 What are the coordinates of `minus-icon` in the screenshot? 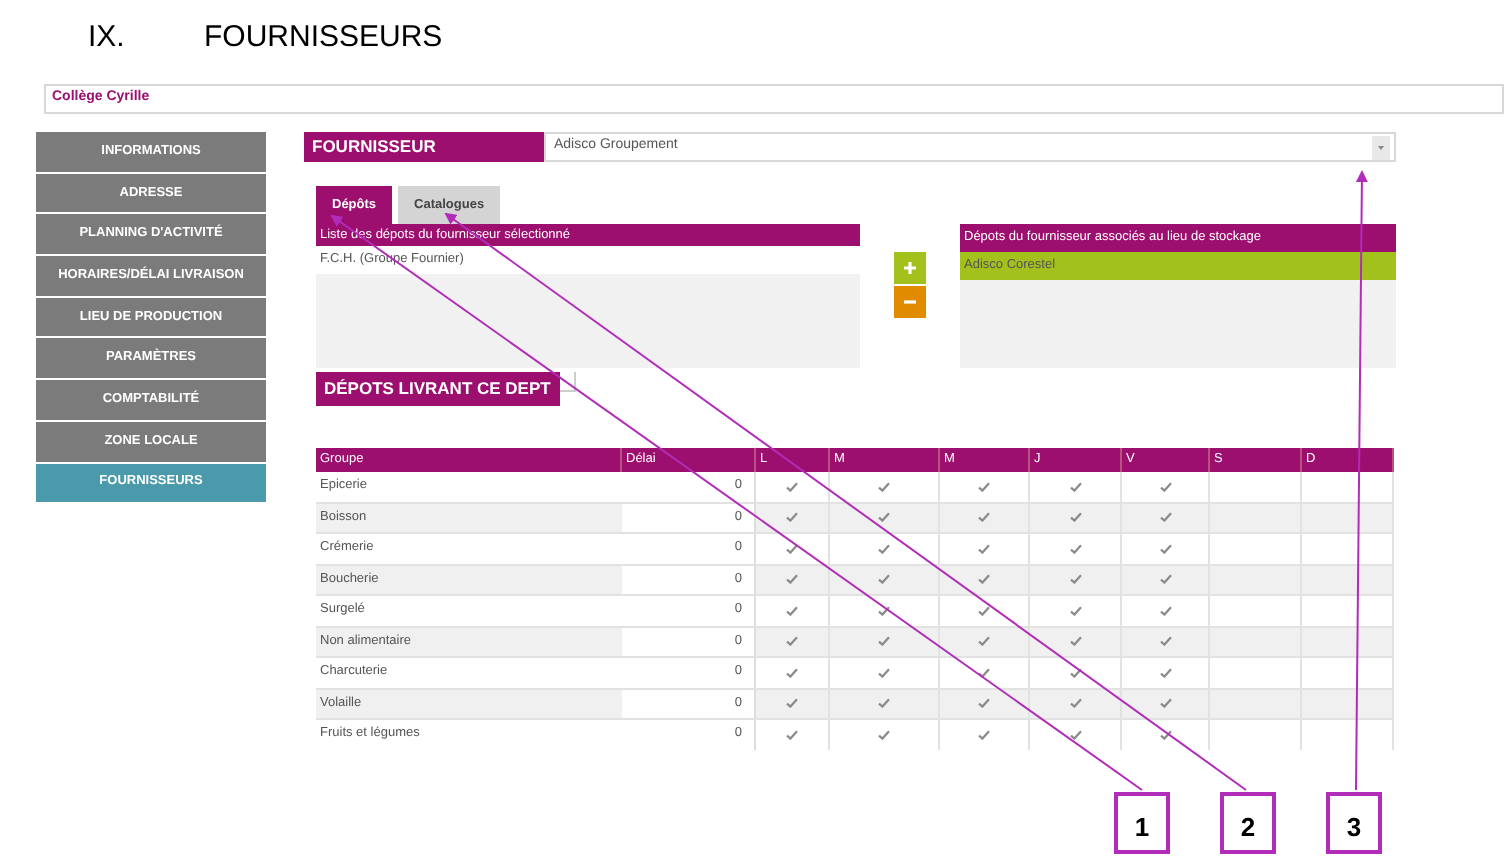 It's located at (910, 302).